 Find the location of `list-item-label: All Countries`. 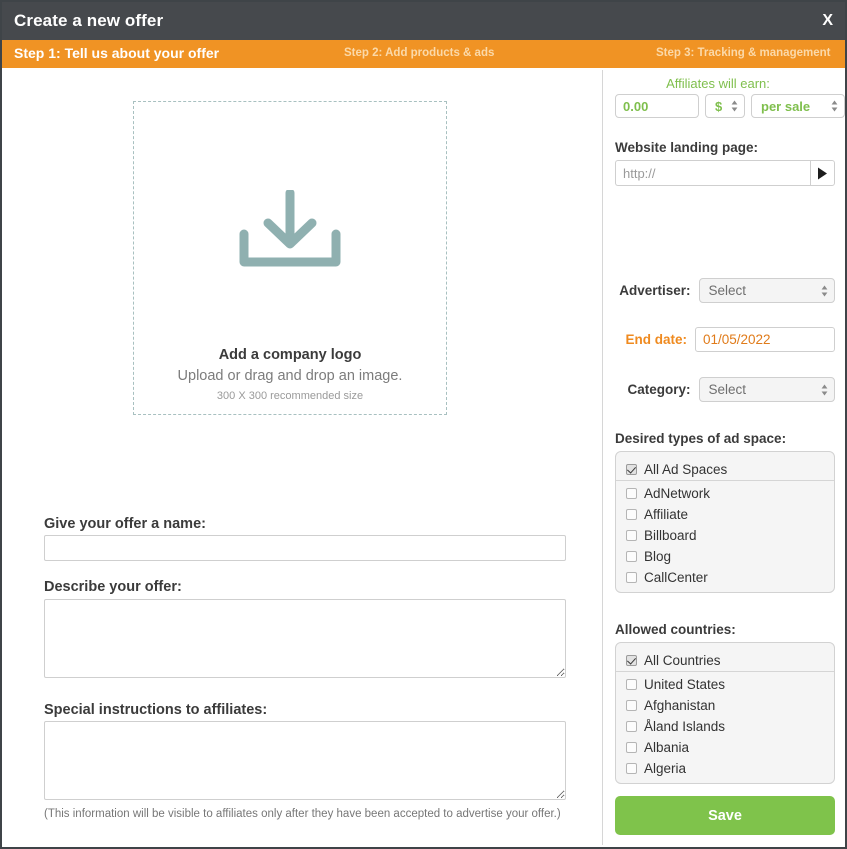

list-item-label: All Countries is located at coordinates (682, 660).